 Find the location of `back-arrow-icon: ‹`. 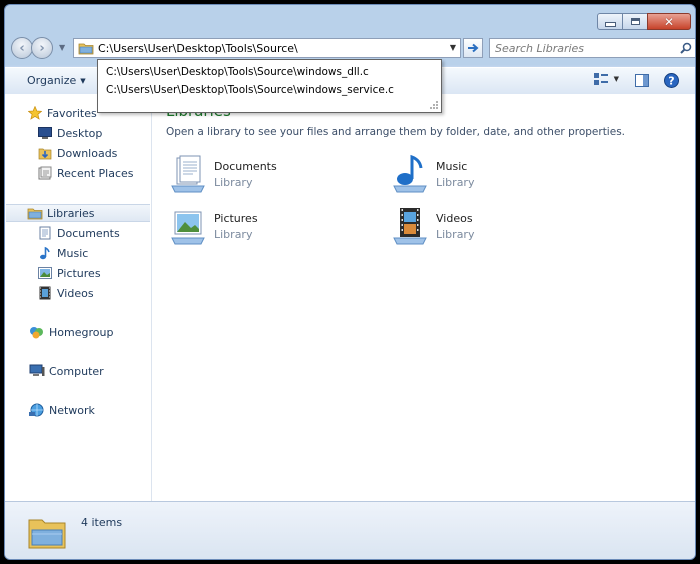

back-arrow-icon: ‹ is located at coordinates (22, 48).